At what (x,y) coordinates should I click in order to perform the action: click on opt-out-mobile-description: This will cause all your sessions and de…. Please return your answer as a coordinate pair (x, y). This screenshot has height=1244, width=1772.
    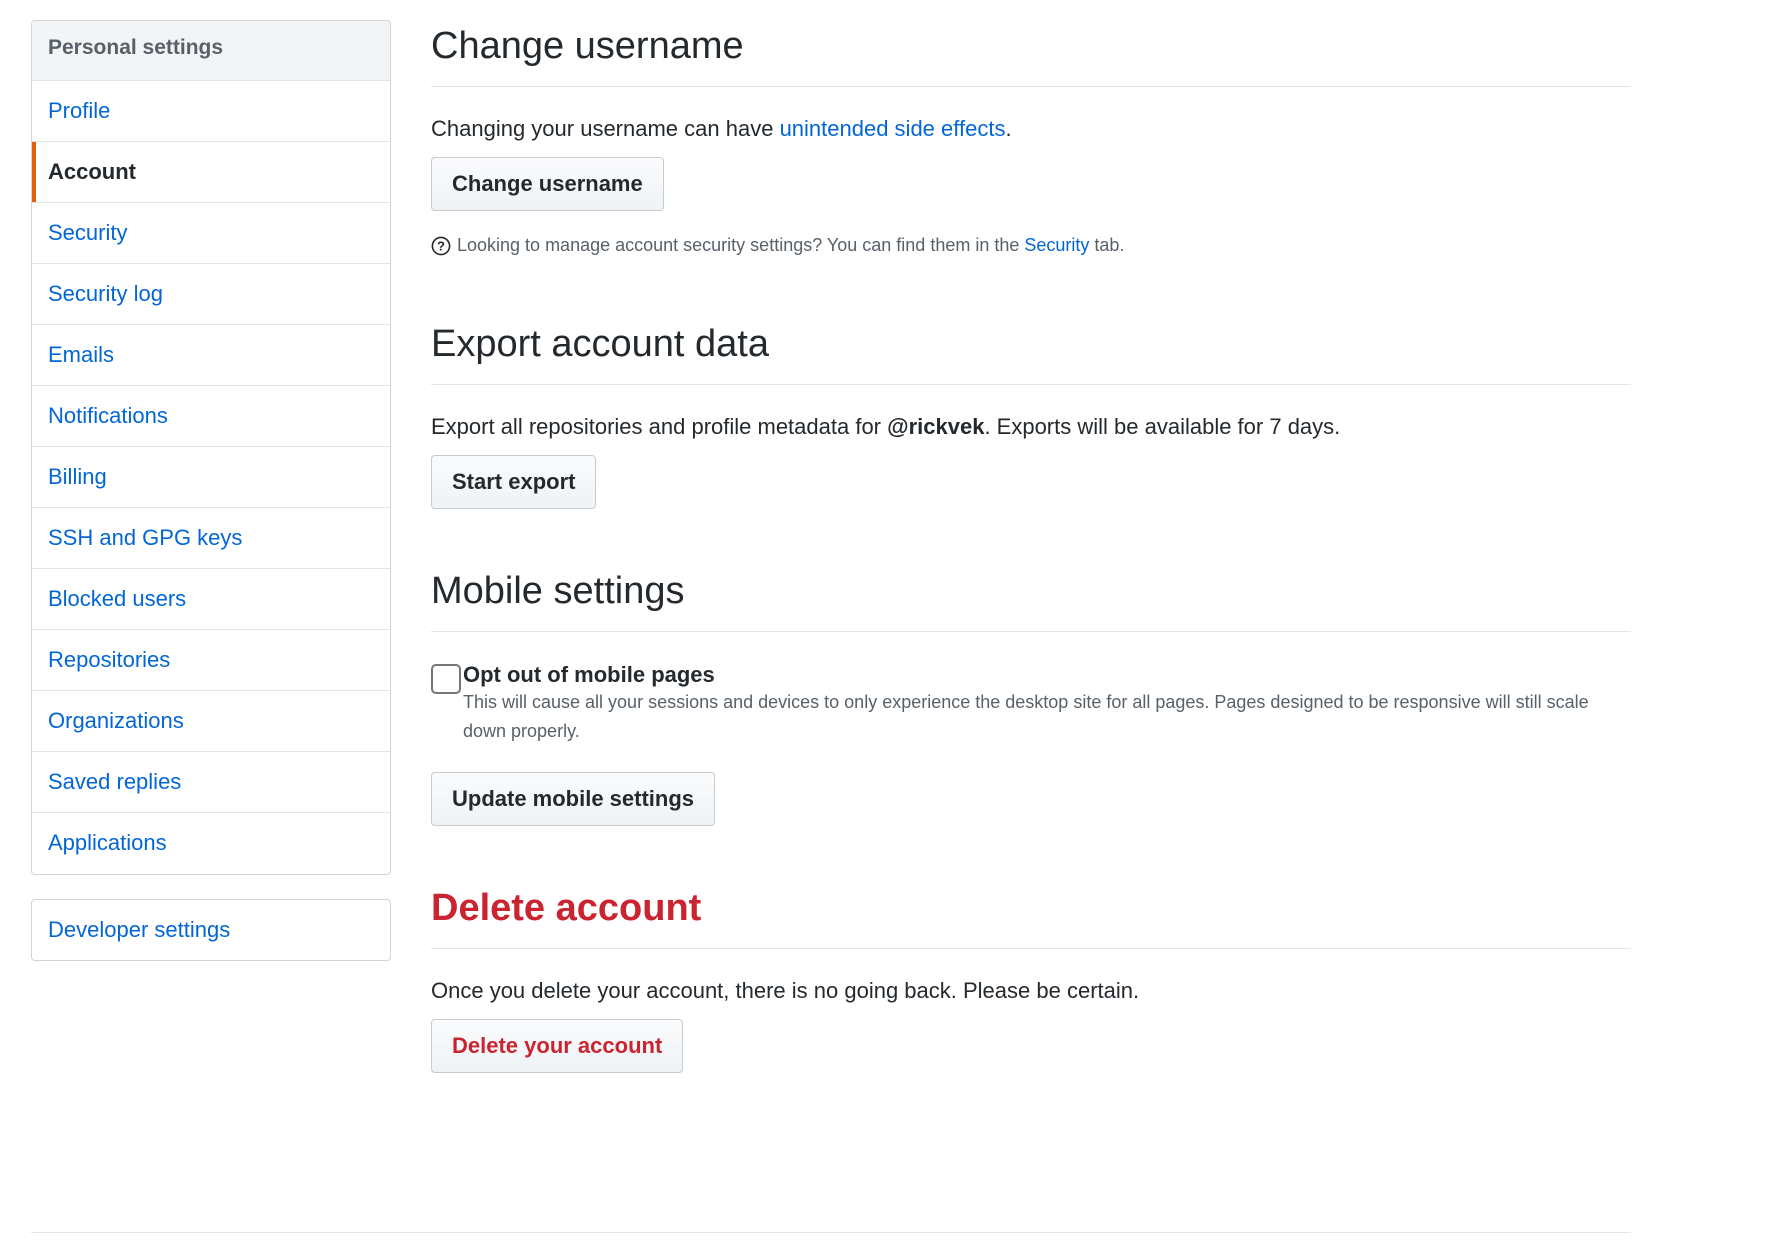
    Looking at the image, I should click on (1026, 716).